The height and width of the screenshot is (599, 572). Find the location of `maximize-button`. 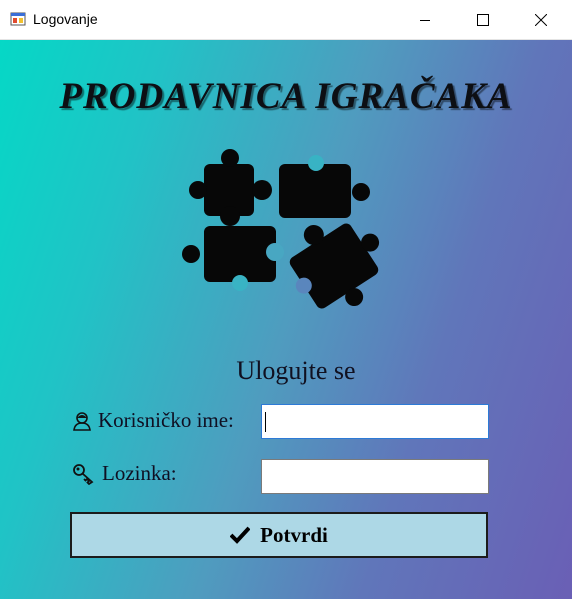

maximize-button is located at coordinates (483, 20).